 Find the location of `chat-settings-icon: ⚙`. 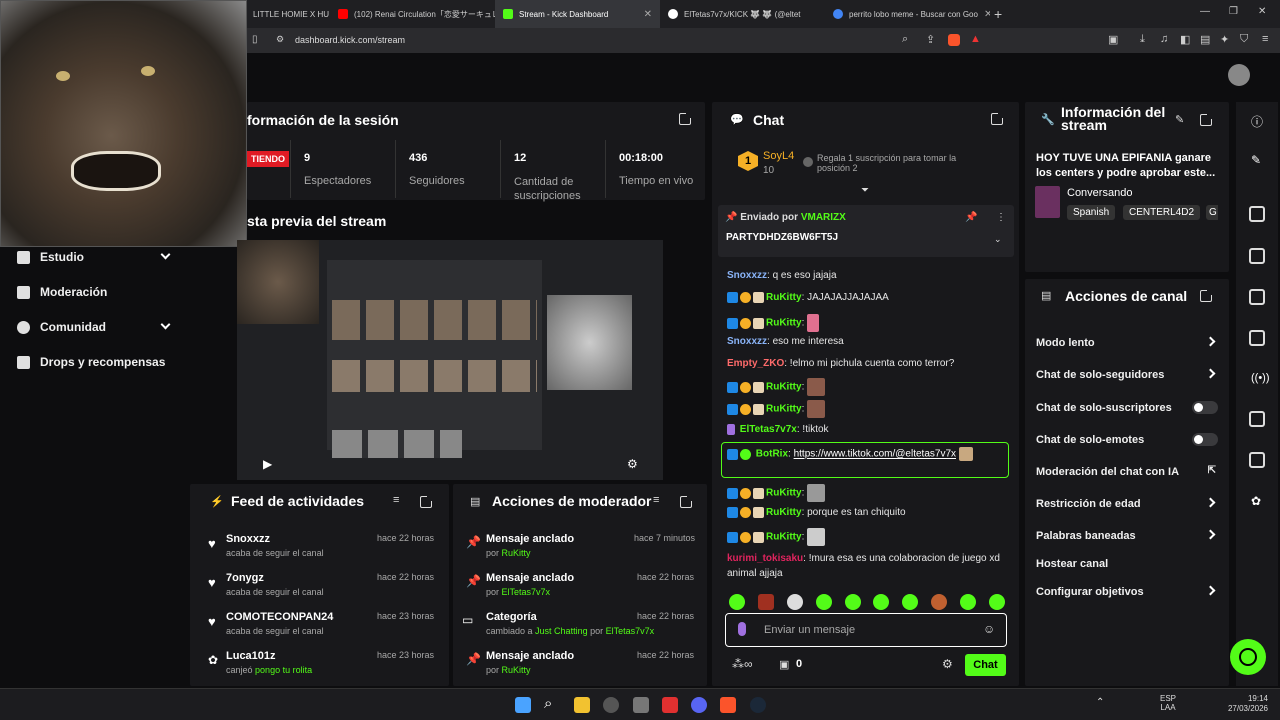

chat-settings-icon: ⚙ is located at coordinates (947, 664).